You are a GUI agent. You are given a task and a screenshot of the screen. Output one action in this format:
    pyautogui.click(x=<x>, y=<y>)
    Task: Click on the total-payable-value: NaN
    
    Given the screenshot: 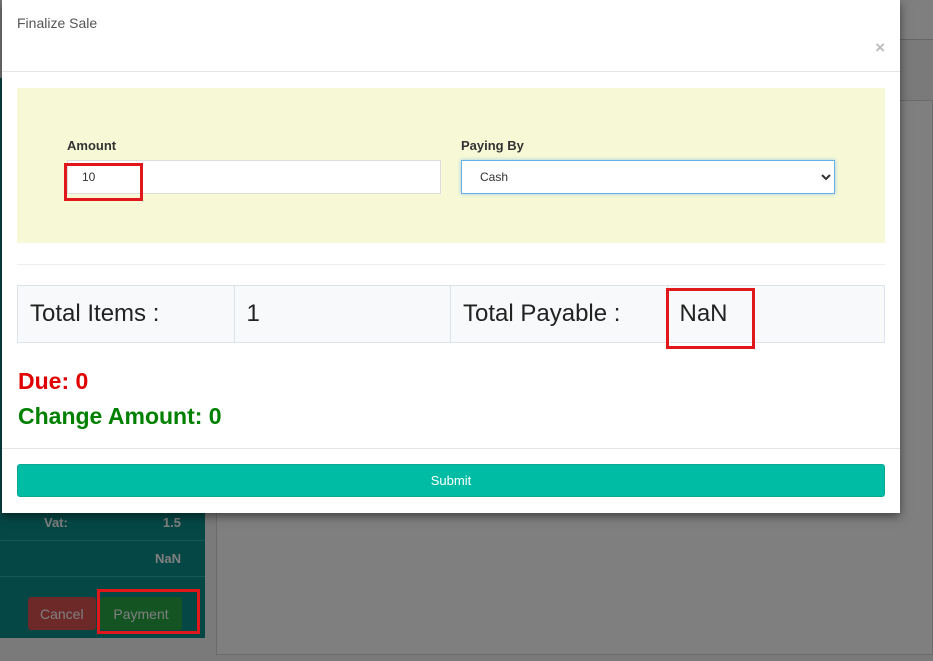 What is the action you would take?
    pyautogui.click(x=703, y=313)
    